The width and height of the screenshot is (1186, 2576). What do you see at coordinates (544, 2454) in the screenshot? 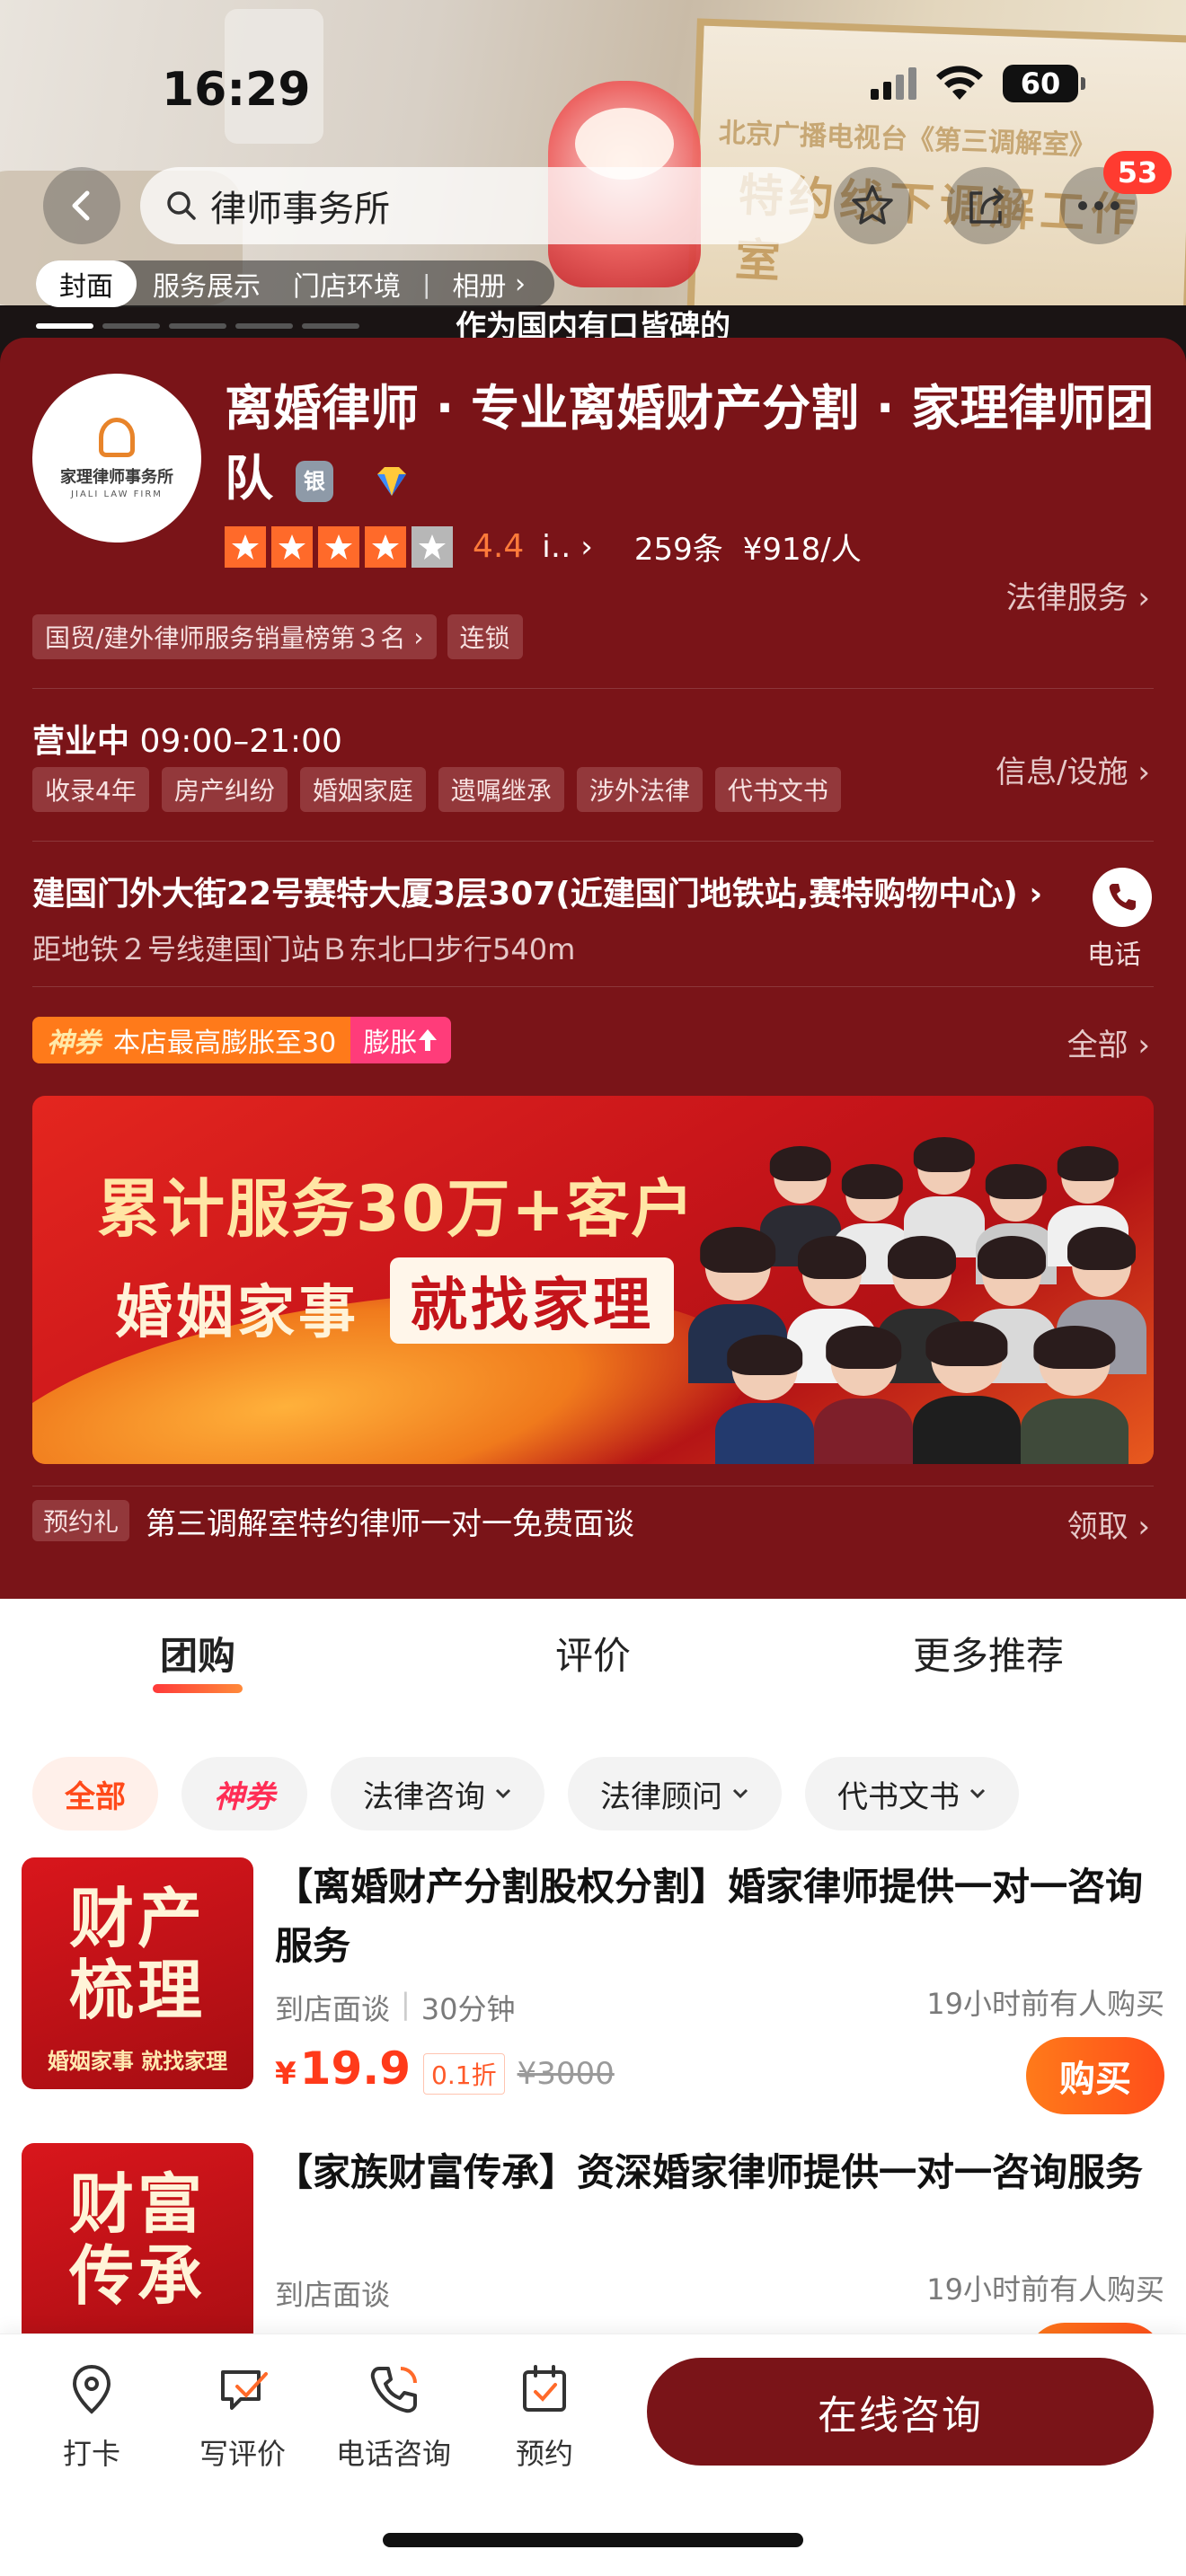
I see `booking-label: 预约` at bounding box center [544, 2454].